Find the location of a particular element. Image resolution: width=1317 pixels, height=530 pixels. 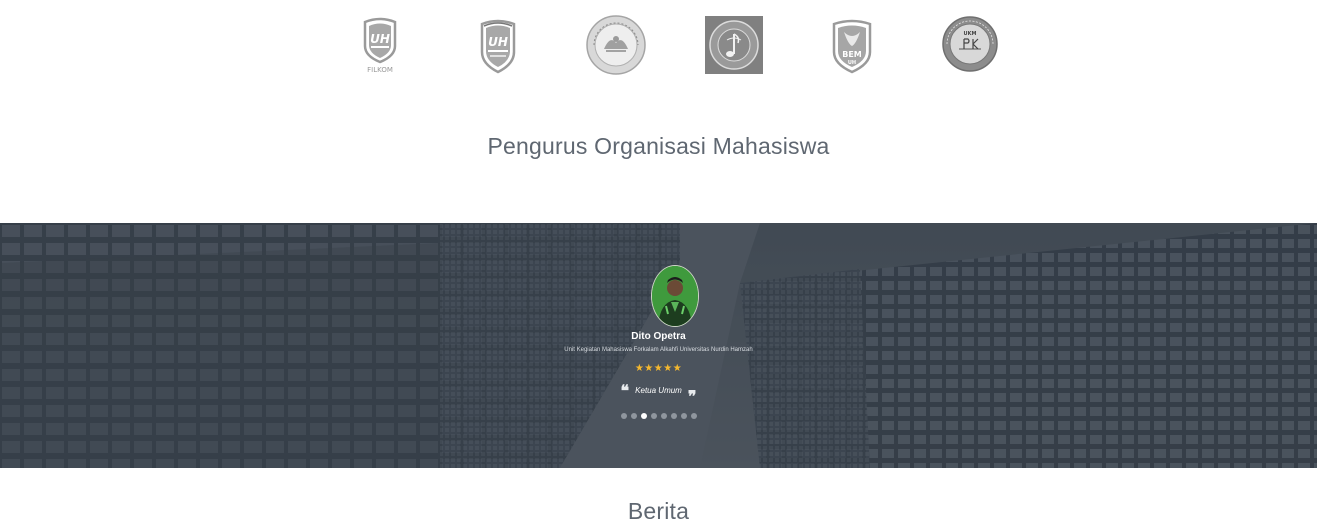

ukm-jpk-seal-logo: UKM is located at coordinates (970, 44).